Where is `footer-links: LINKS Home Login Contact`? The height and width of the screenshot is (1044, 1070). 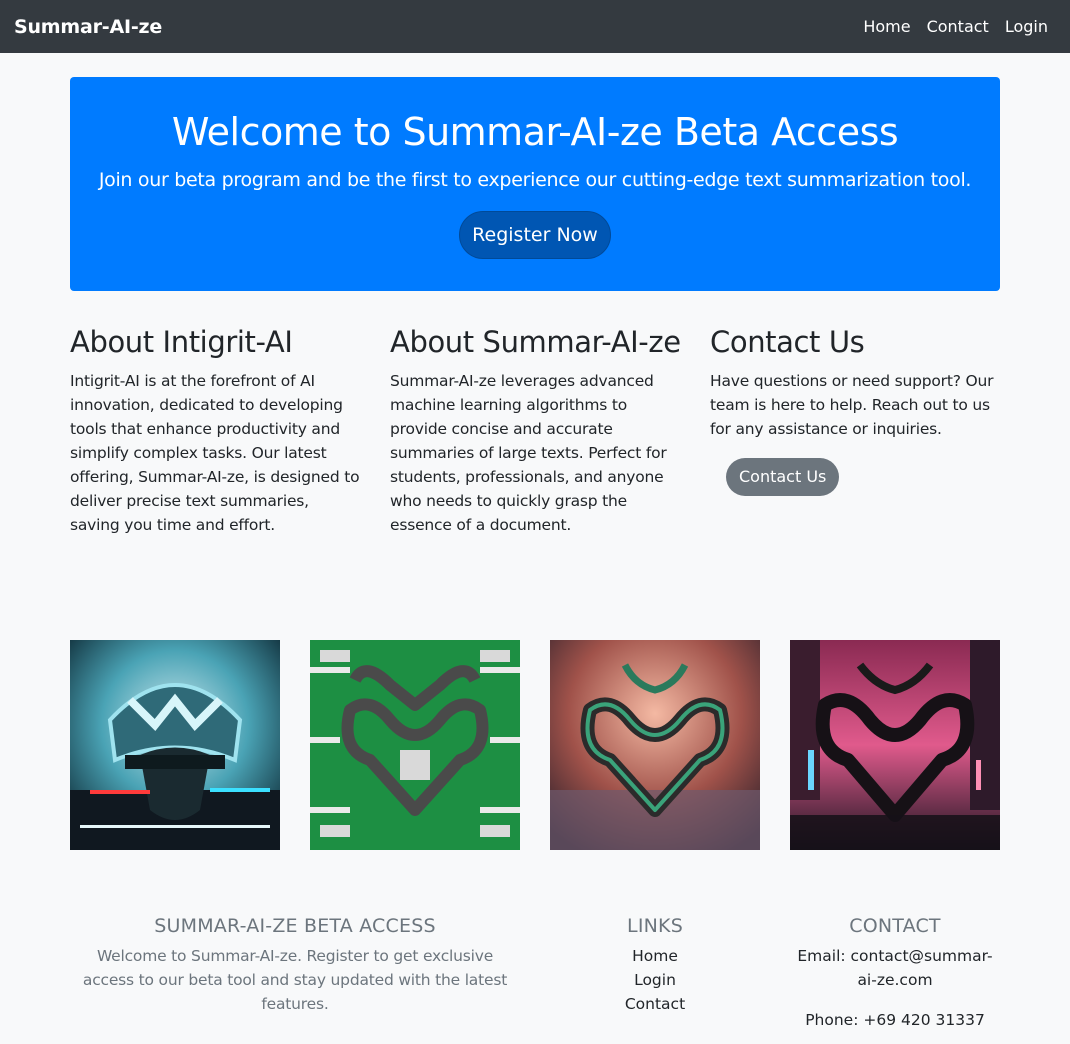
footer-links: LINKS Home Login Contact is located at coordinates (655, 965).